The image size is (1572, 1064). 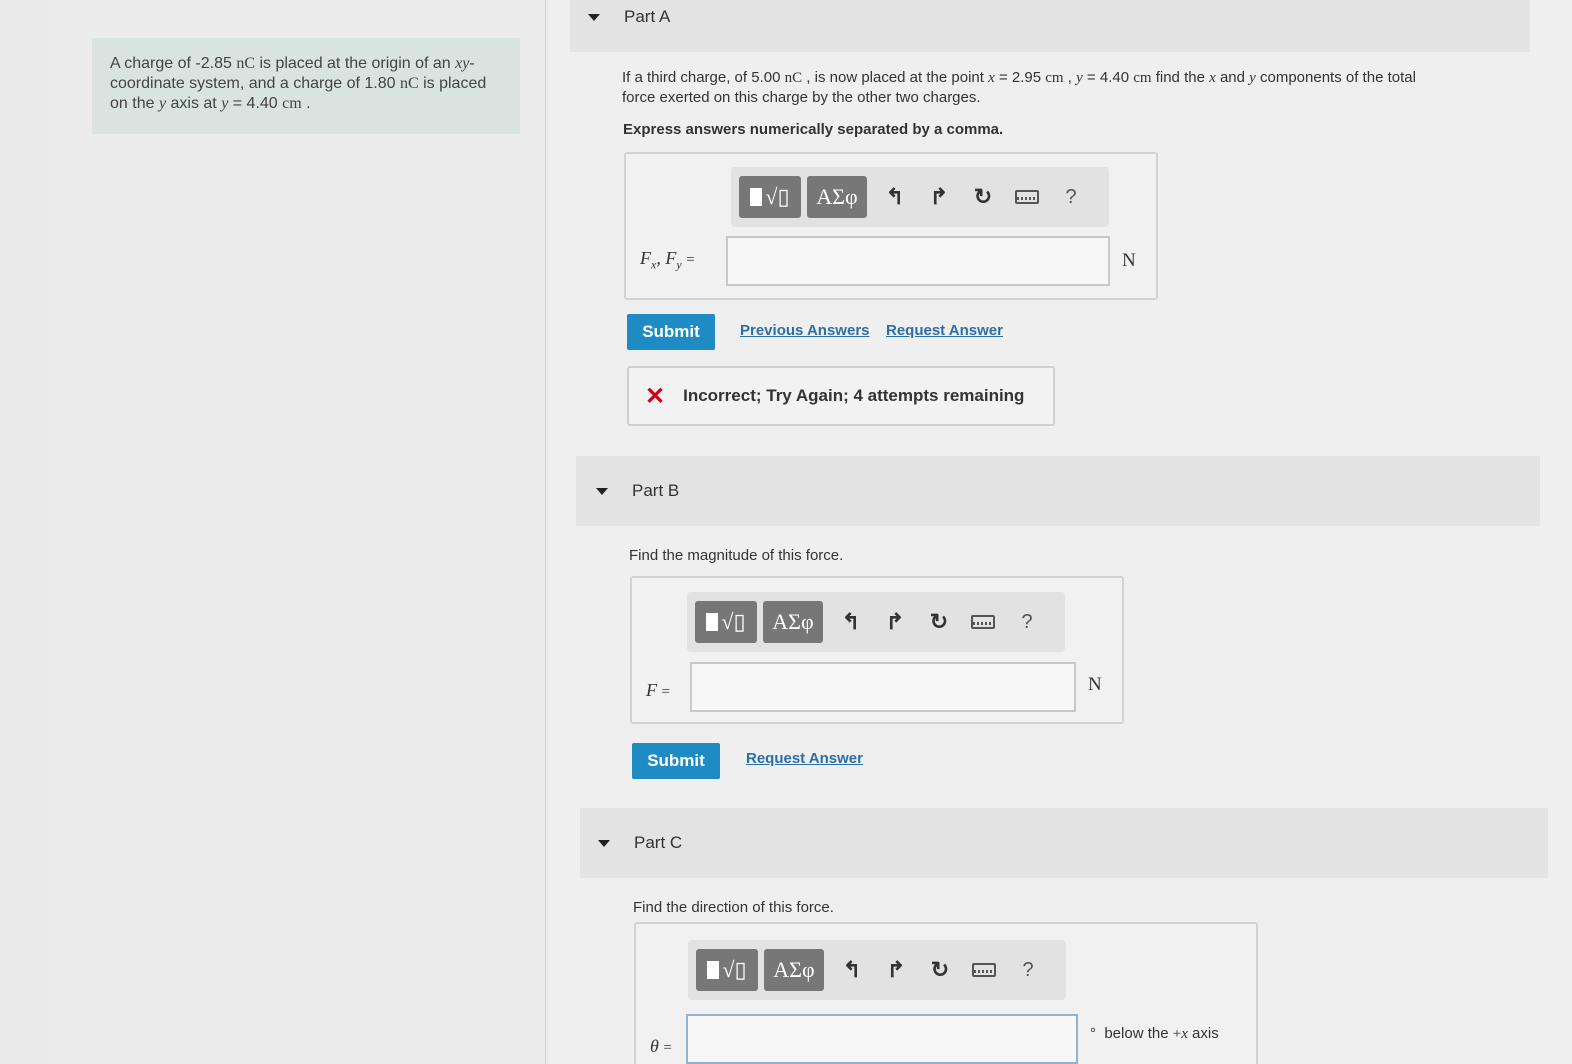 I want to click on label-sep: ,, so click(x=658, y=258).